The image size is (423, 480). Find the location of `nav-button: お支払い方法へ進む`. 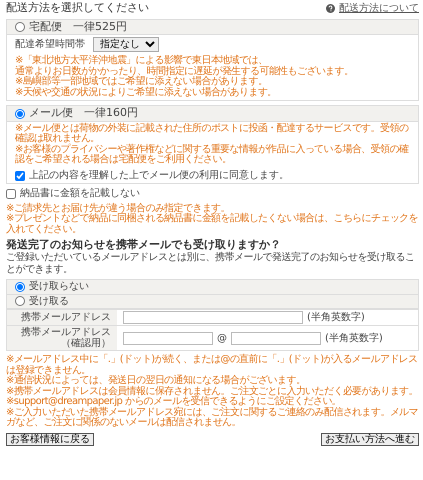

nav-button: お支払い方法へ進む is located at coordinates (370, 439).